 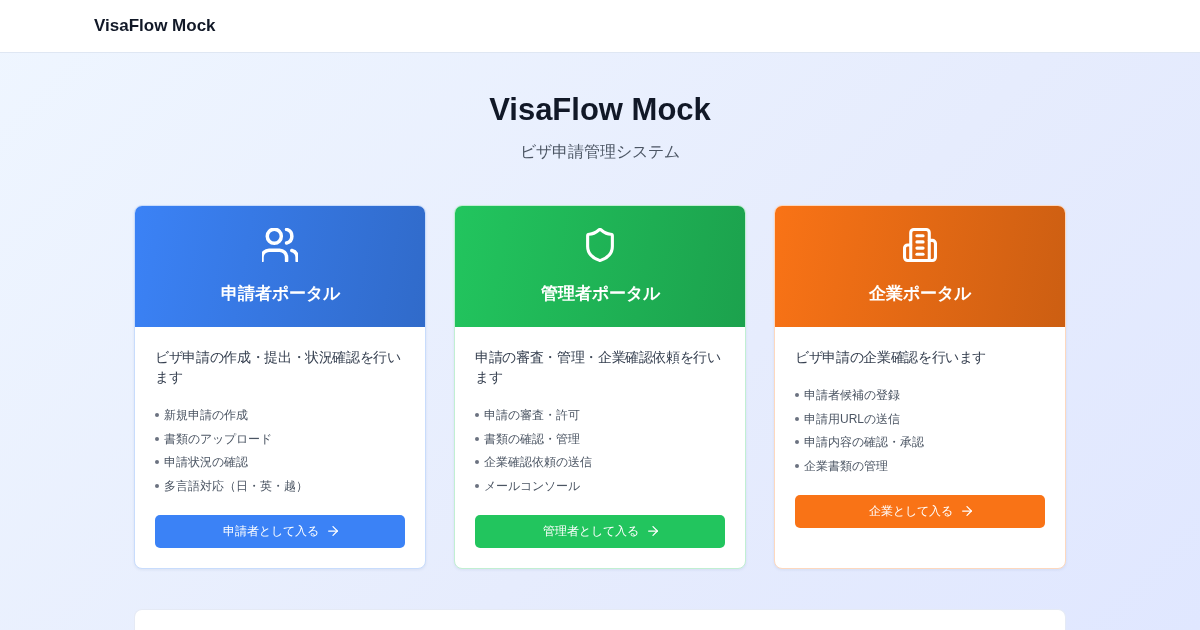 I want to click on card-title: 申請者ポータル, so click(x=280, y=294).